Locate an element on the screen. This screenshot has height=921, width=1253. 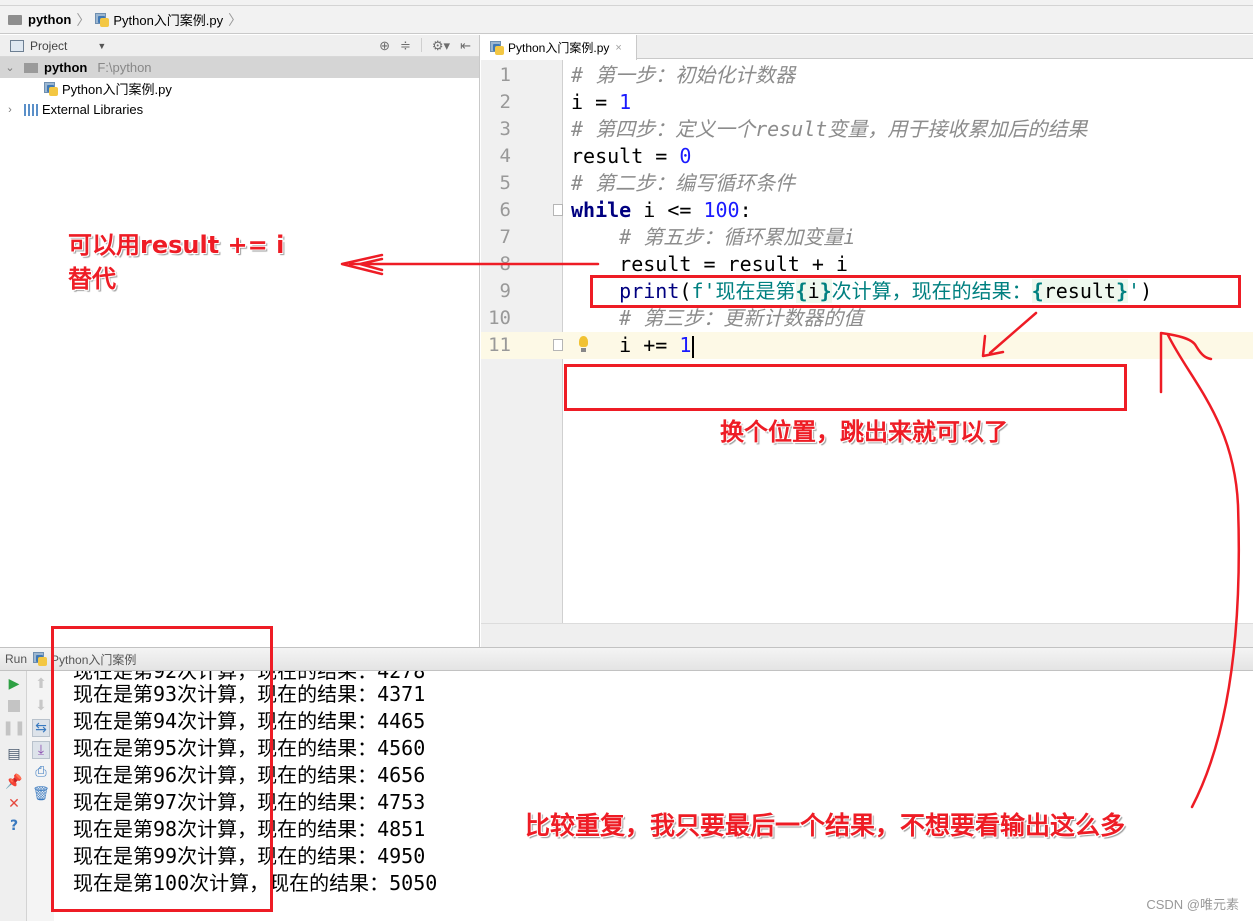
watermark: CSDN @唯元素 is located at coordinates (1192, 904).